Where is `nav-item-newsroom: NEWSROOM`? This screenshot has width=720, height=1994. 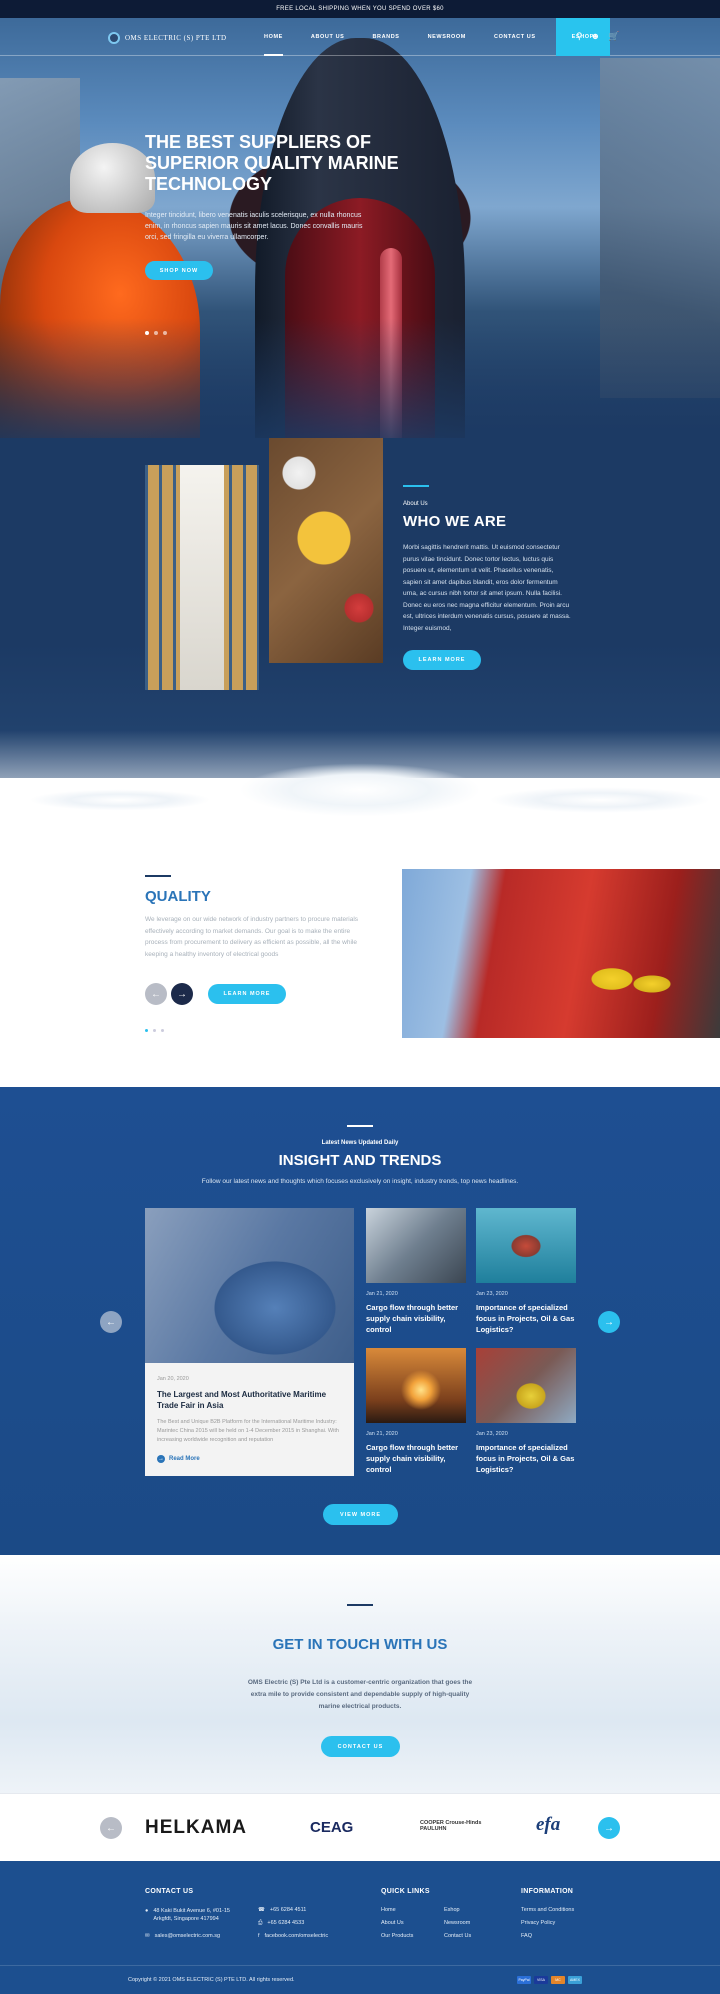 nav-item-newsroom: NEWSROOM is located at coordinates (447, 37).